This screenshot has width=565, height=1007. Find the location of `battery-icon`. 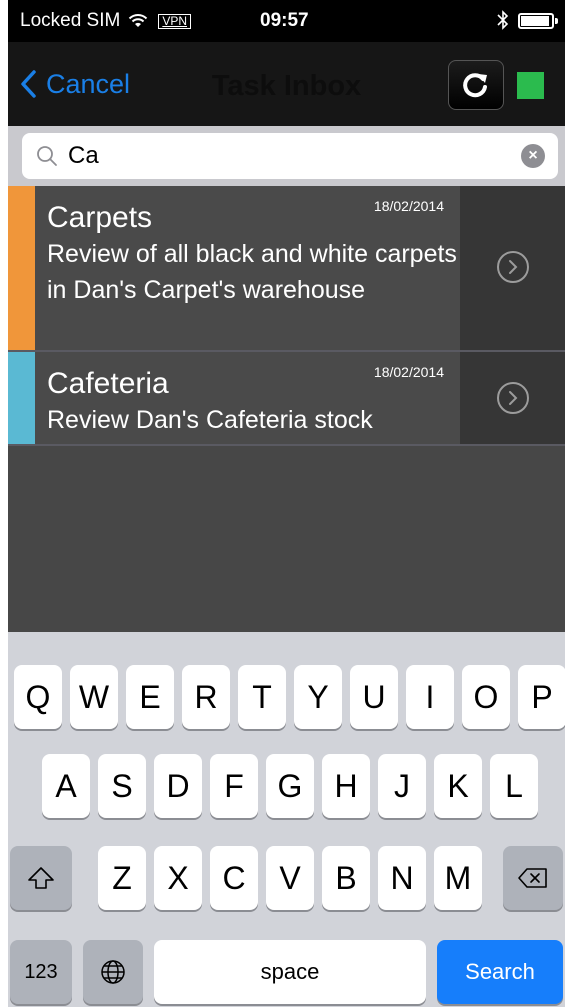

battery-icon is located at coordinates (538, 21).